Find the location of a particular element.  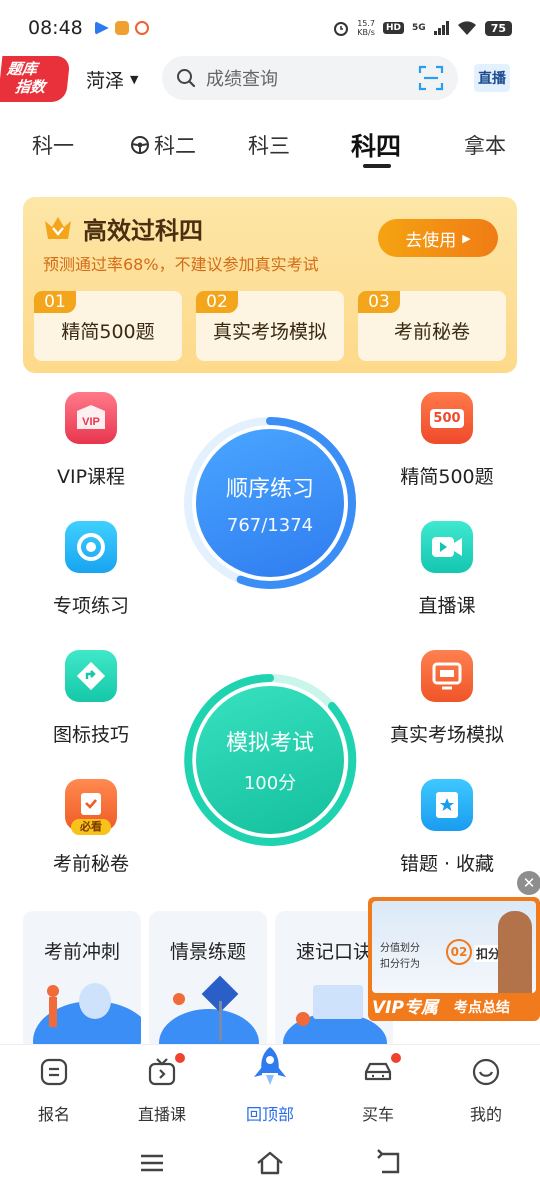

system-navigation is located at coordinates (270, 1164).